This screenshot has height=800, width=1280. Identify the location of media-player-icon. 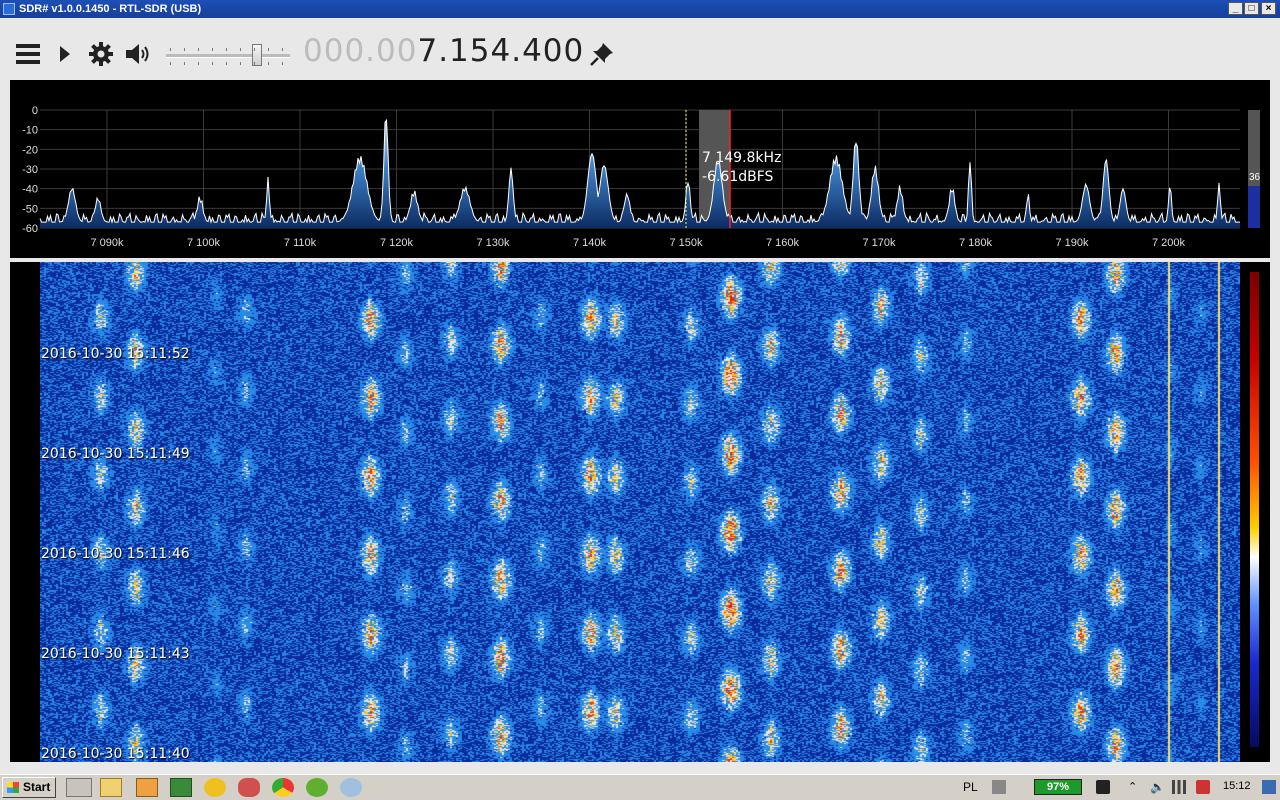
(147, 787).